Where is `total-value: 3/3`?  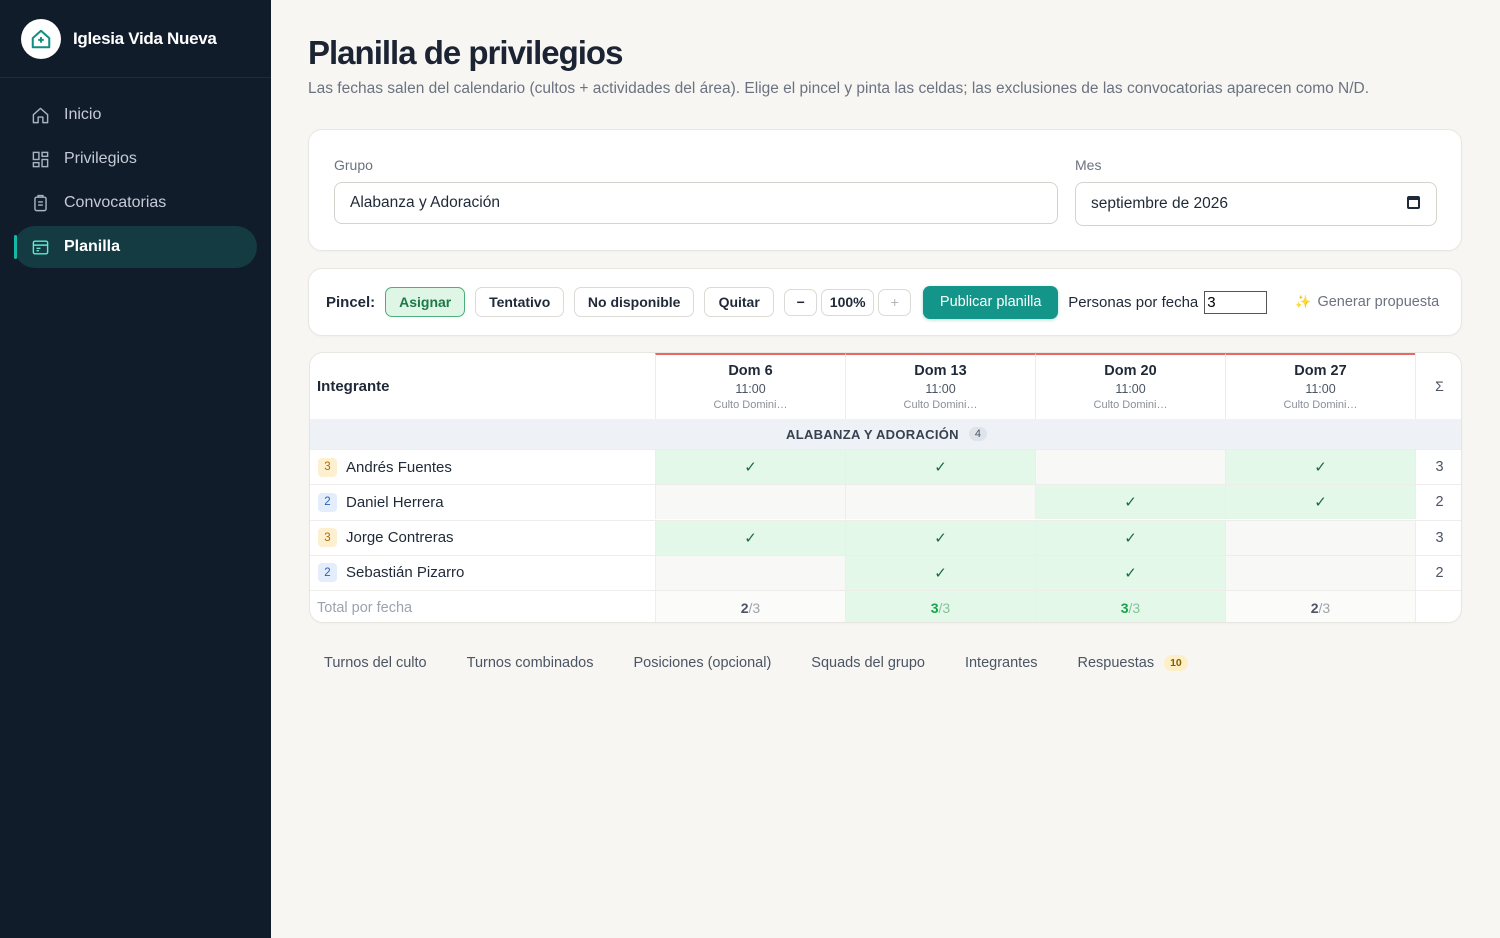
total-value: 3/3 is located at coordinates (1130, 608).